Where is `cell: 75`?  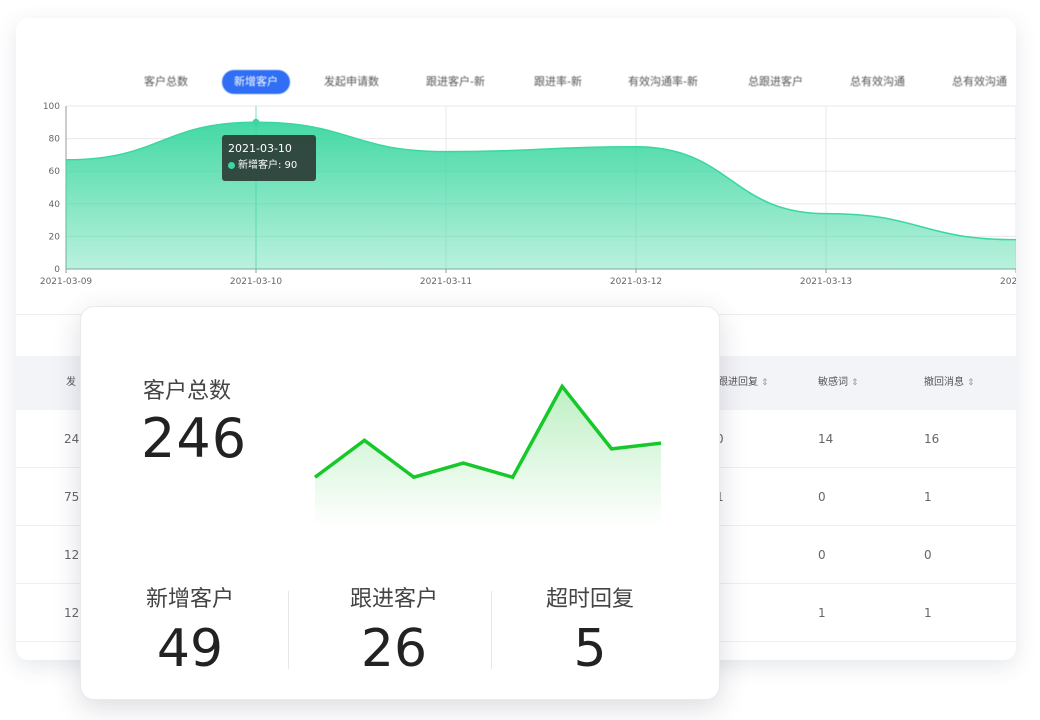
cell: 75 is located at coordinates (72, 497).